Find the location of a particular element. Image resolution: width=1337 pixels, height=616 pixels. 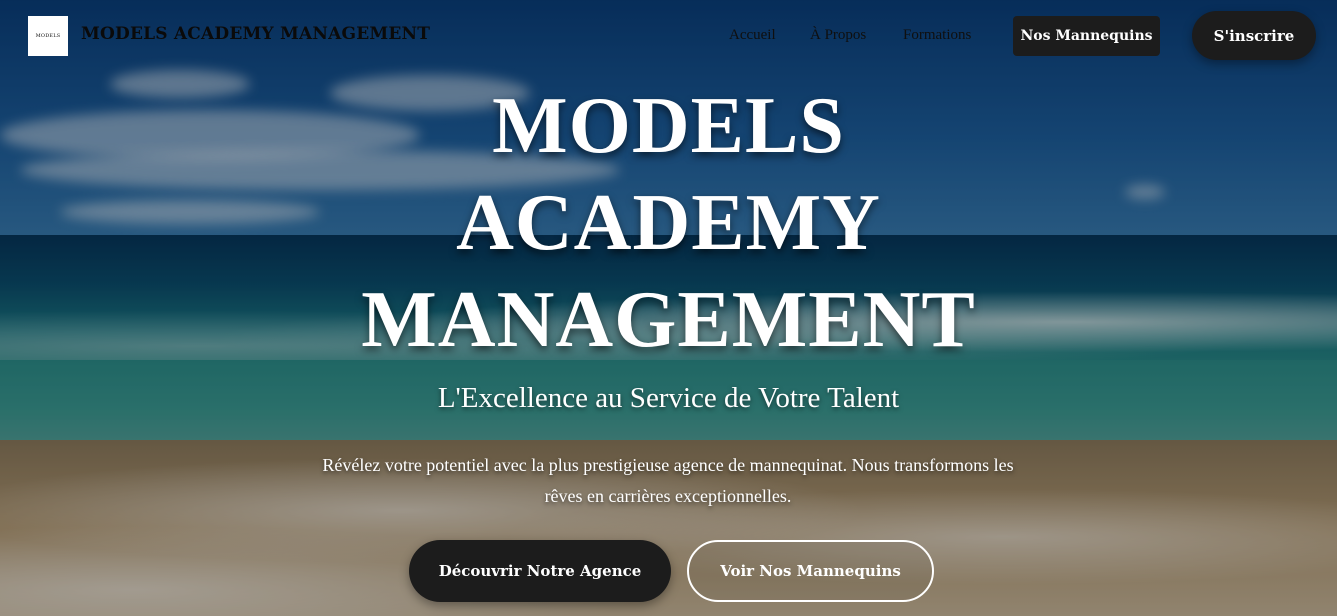

nav-link-formations: Formations is located at coordinates (937, 35).